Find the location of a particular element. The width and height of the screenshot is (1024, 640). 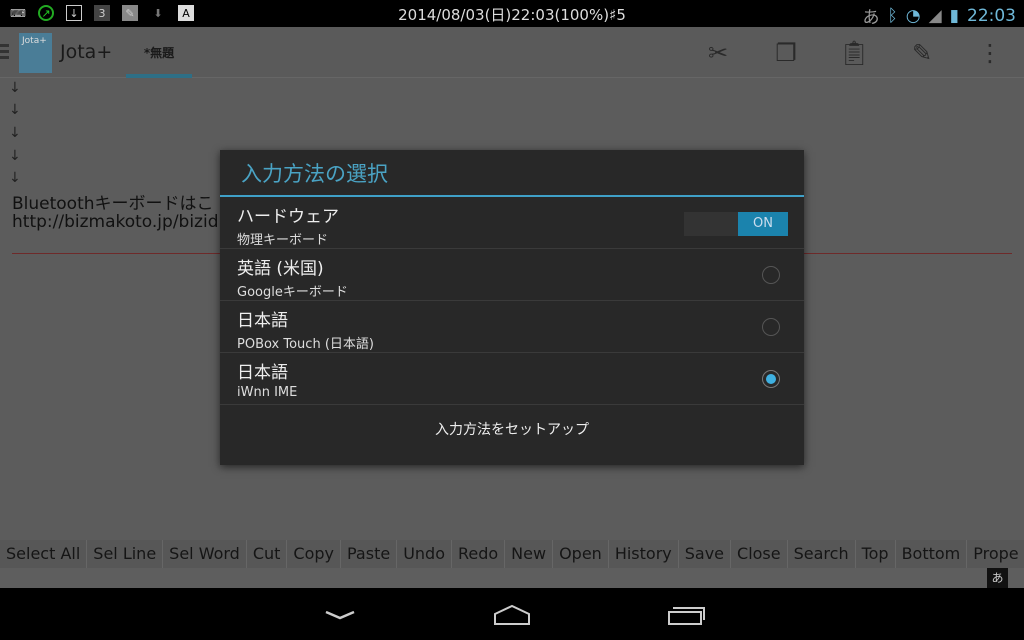

paste-icon: 📋︎ is located at coordinates (854, 52).